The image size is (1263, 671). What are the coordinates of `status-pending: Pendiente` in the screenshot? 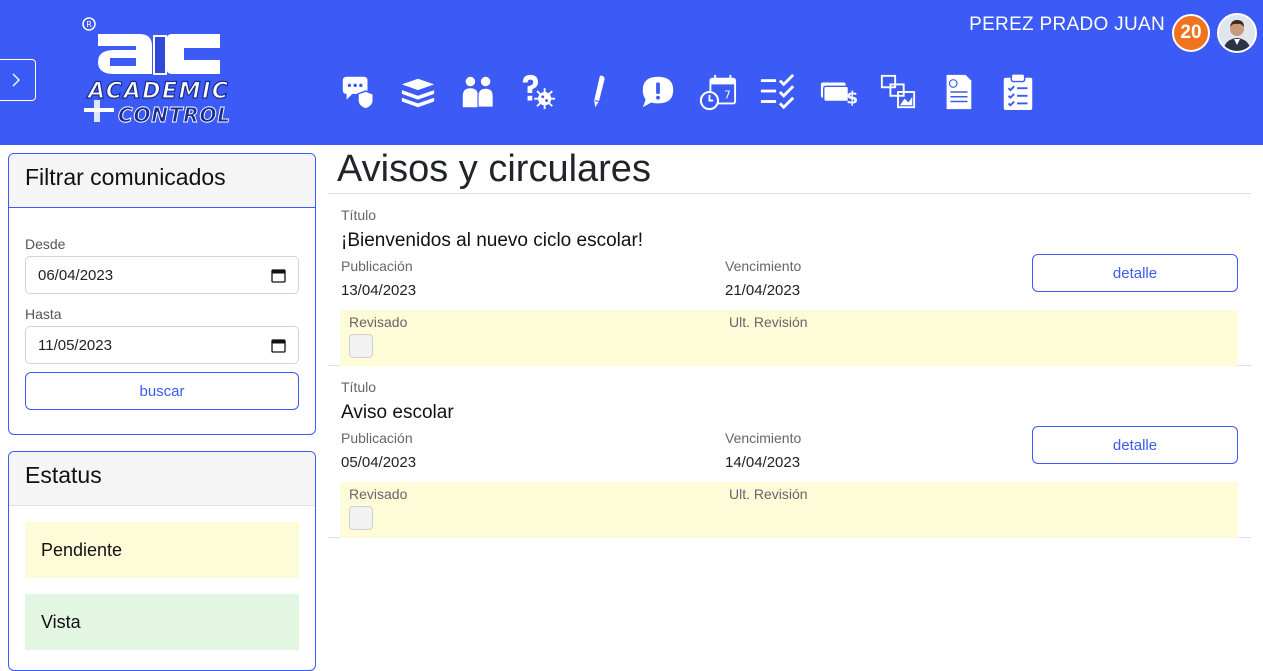 It's located at (162, 550).